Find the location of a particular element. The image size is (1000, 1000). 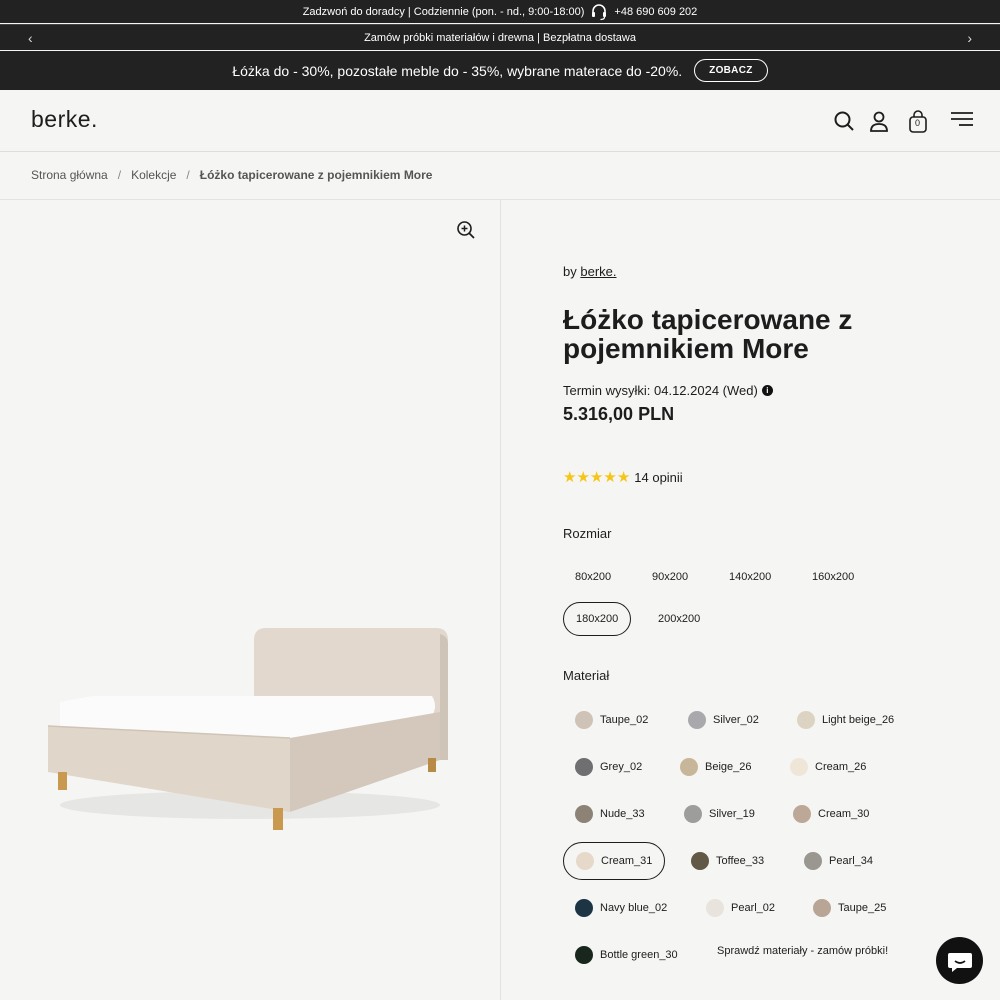

material-option: Nude_33 is located at coordinates (610, 814).